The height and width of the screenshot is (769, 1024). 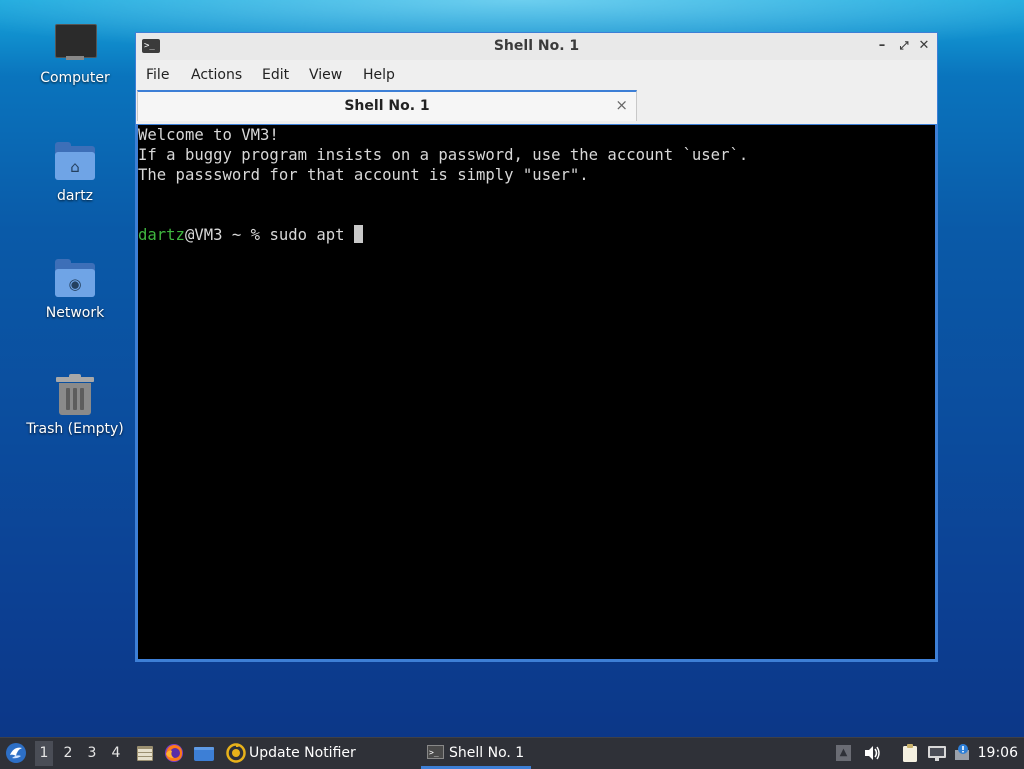 I want to click on tab-bar: Shell No. 1 ×, so click(x=536, y=107).